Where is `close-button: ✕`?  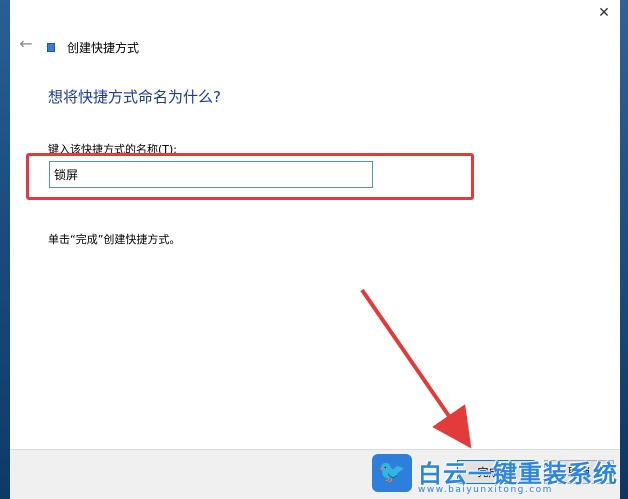
close-button: ✕ is located at coordinates (604, 13).